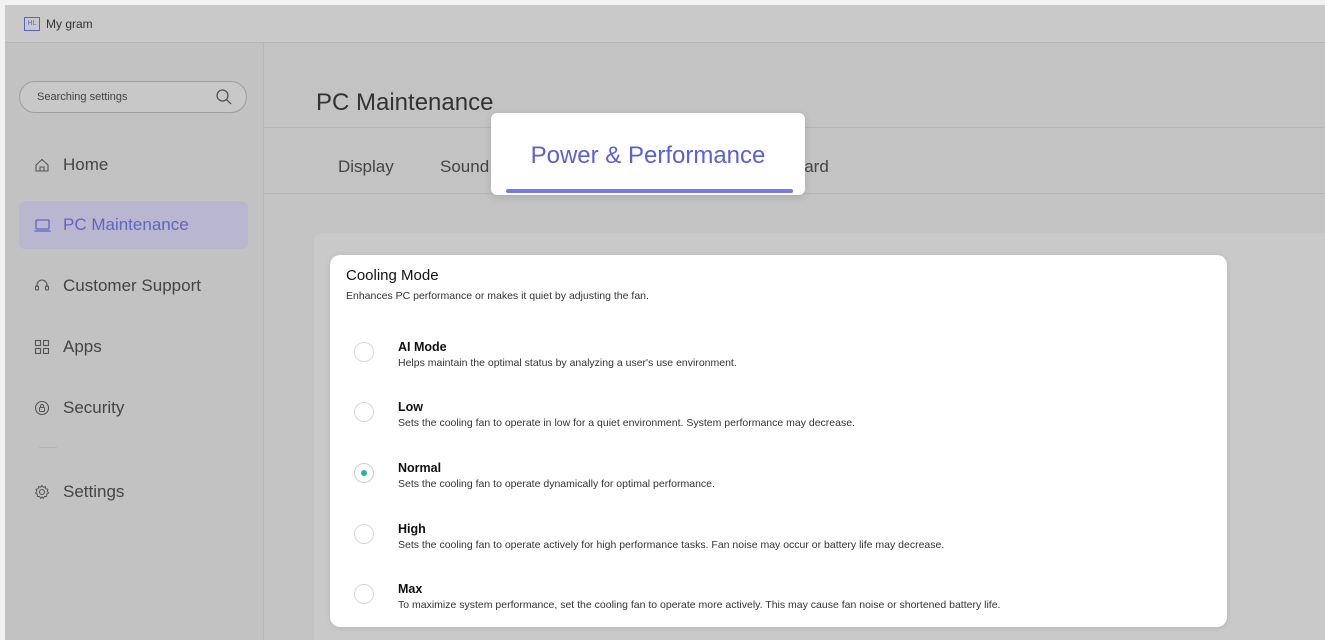  What do you see at coordinates (126, 224) in the screenshot?
I see `sidebar-item-label: PC Maintenance` at bounding box center [126, 224].